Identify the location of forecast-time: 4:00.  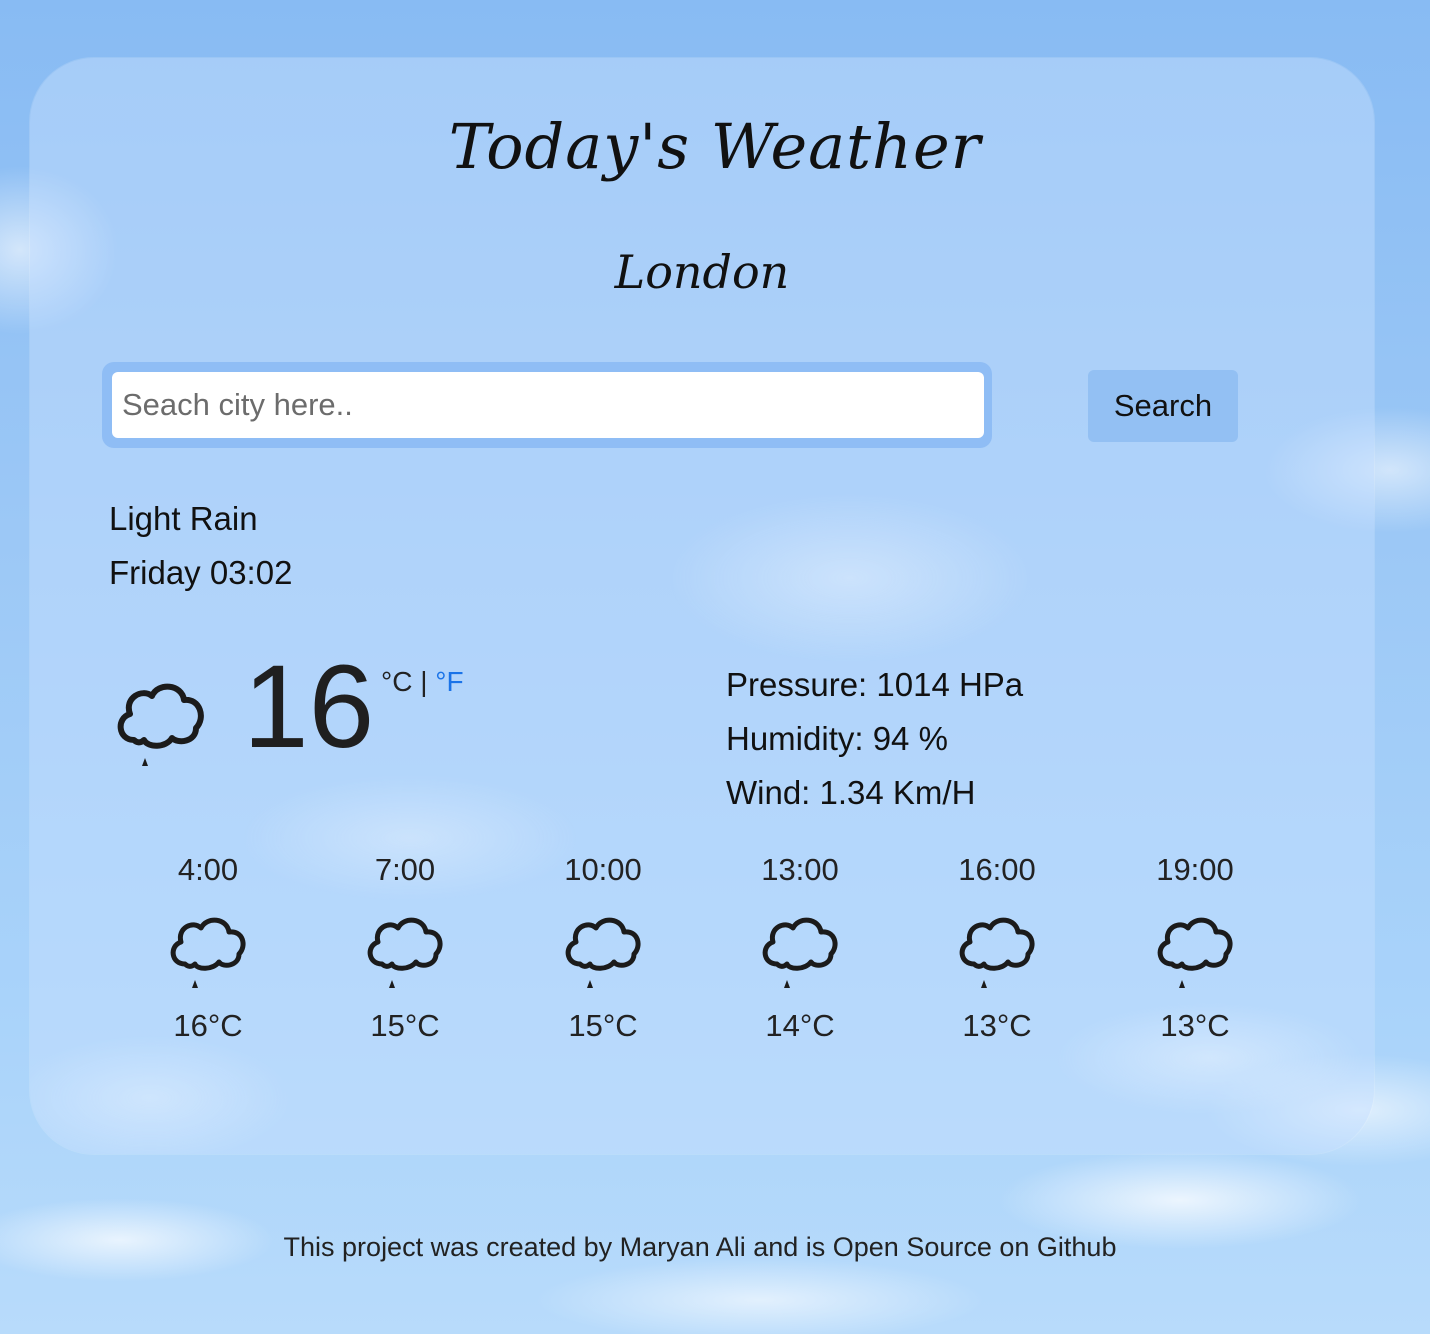
(208, 869).